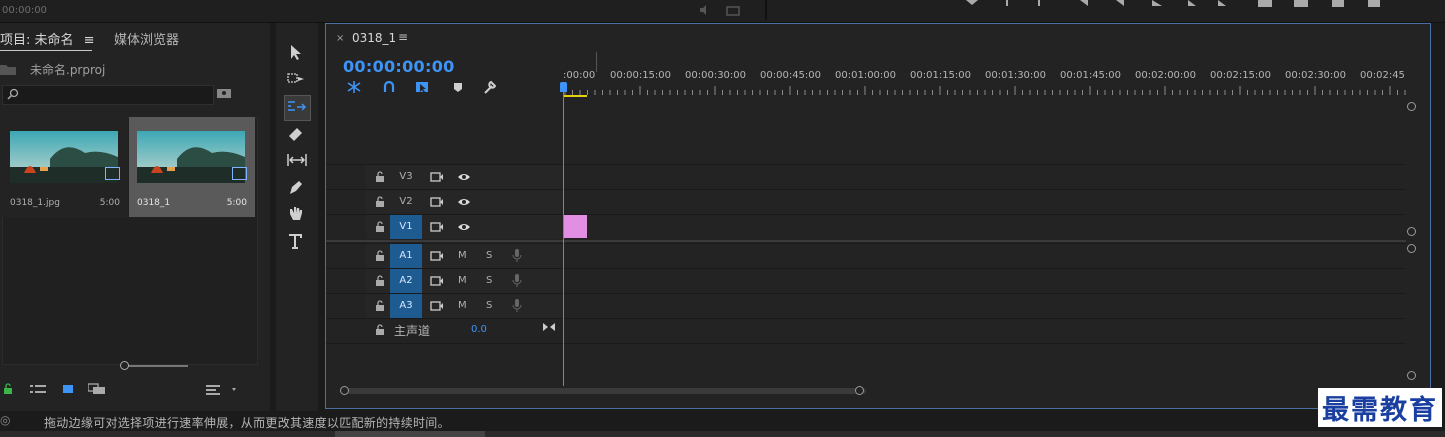  Describe the element at coordinates (406, 306) in the screenshot. I see `track-target-a3: A3` at that location.